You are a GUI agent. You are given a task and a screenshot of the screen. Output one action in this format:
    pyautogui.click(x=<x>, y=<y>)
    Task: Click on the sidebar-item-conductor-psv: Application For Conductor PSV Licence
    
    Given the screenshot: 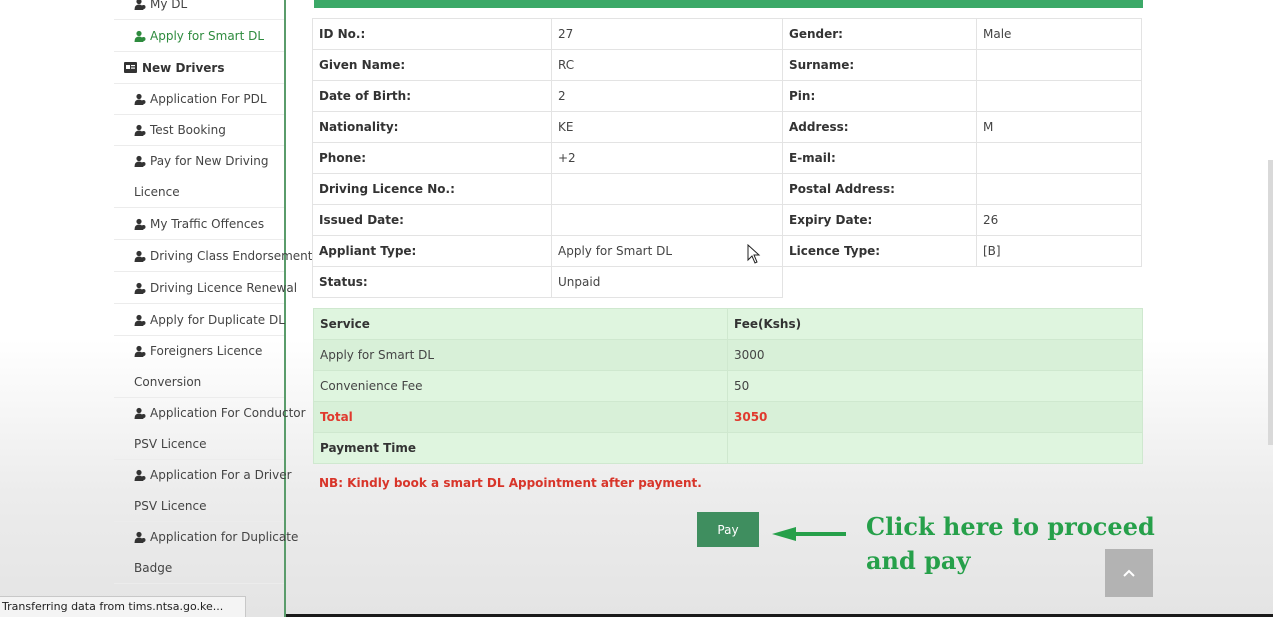 What is the action you would take?
    pyautogui.click(x=210, y=429)
    